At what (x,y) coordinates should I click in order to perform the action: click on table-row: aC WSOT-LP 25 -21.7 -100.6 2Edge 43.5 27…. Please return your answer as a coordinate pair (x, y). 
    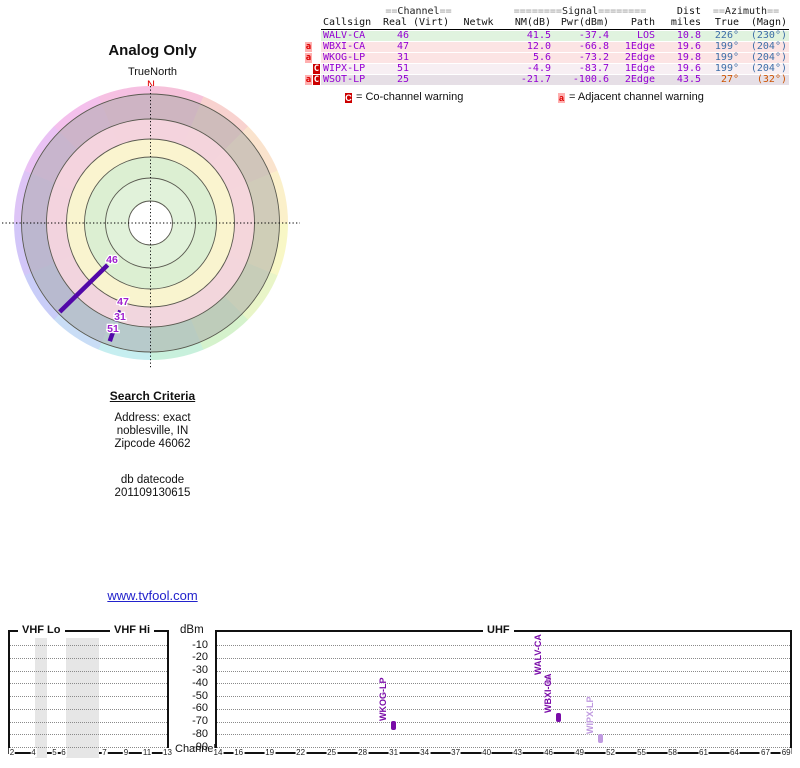
    Looking at the image, I should click on (546, 80).